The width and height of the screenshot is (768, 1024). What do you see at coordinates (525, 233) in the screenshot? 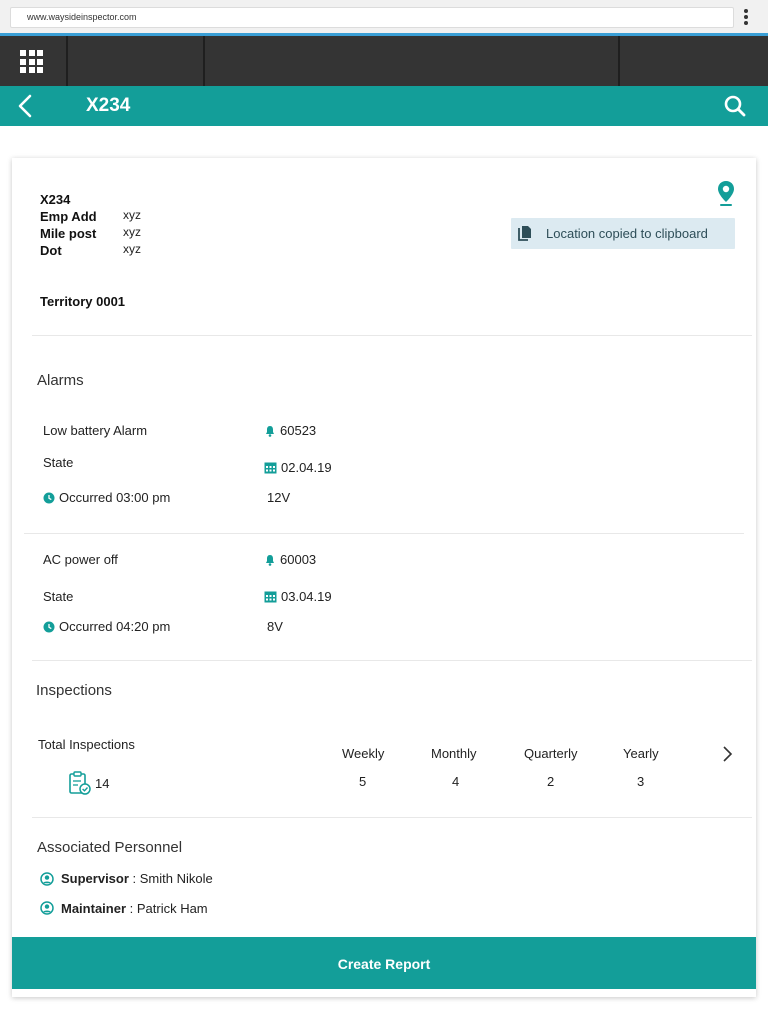
I see `copy-icon` at bounding box center [525, 233].